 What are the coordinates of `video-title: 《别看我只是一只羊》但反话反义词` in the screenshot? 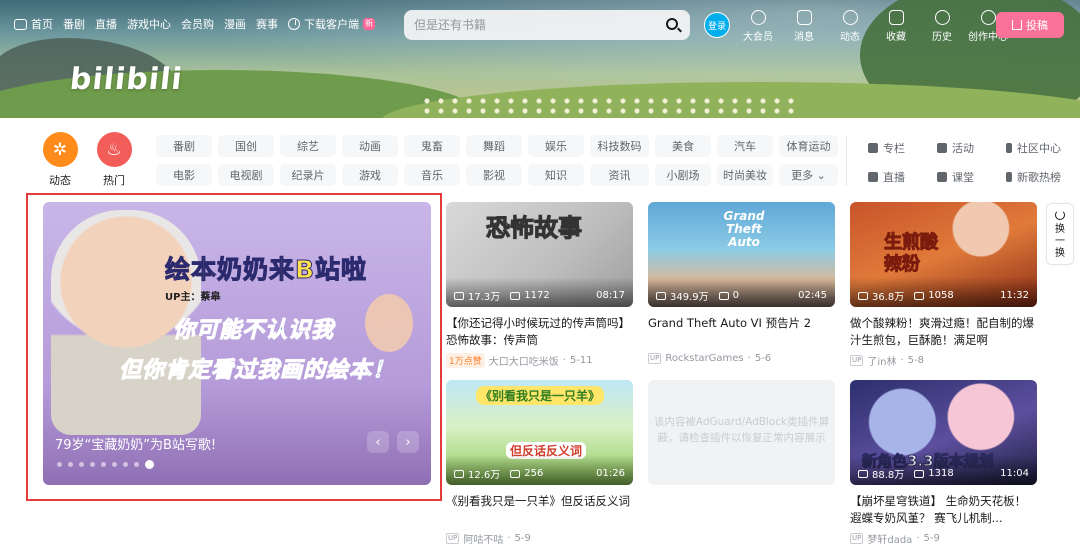 It's located at (539, 510).